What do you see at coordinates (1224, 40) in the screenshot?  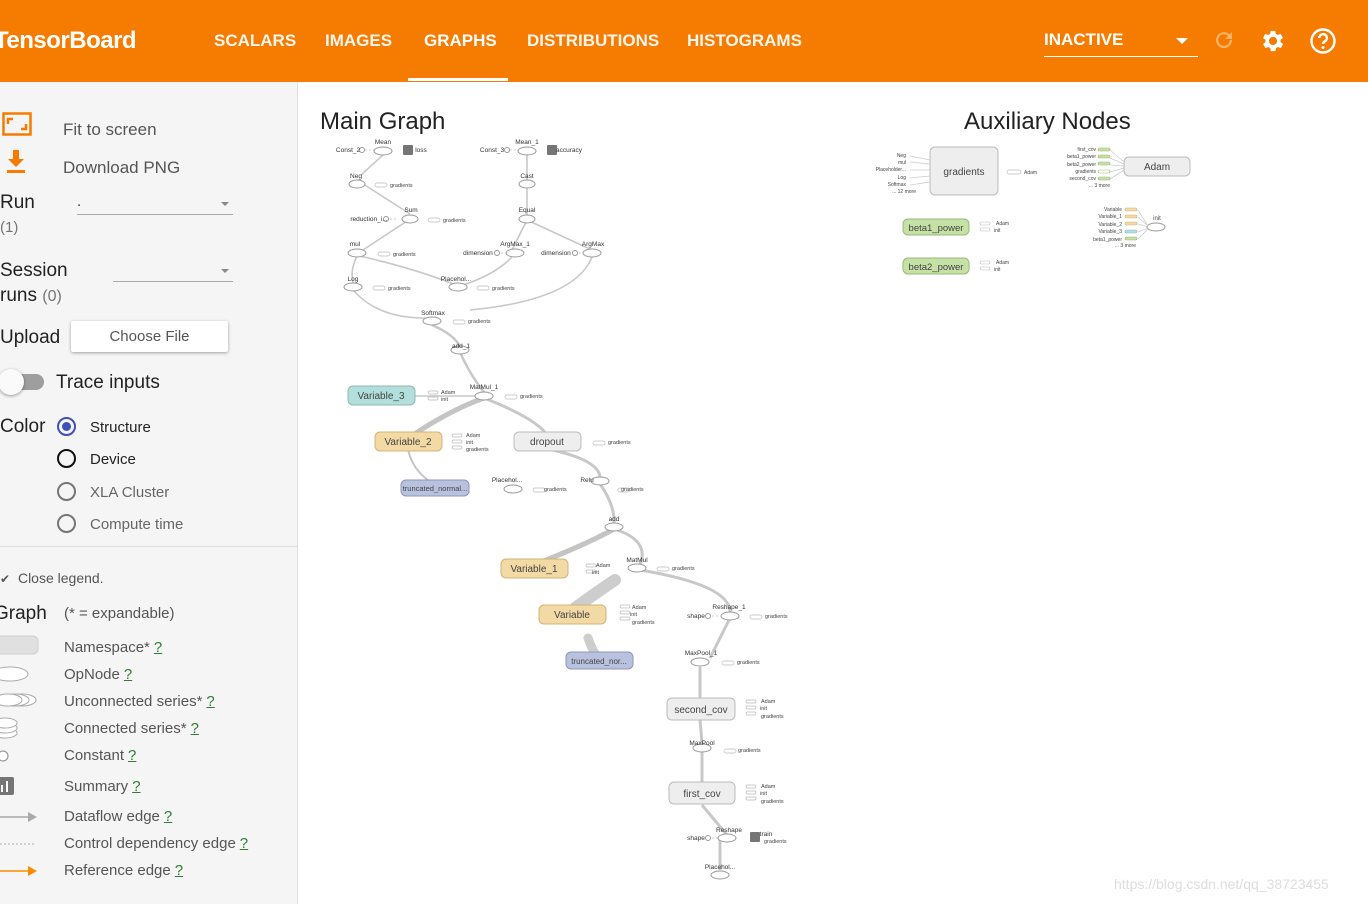 I see `reload-icon` at bounding box center [1224, 40].